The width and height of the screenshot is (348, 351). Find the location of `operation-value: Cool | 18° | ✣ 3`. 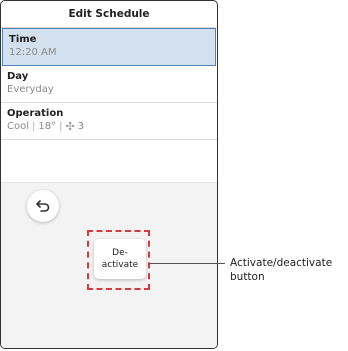

operation-value: Cool | 18° | ✣ 3 is located at coordinates (109, 126).